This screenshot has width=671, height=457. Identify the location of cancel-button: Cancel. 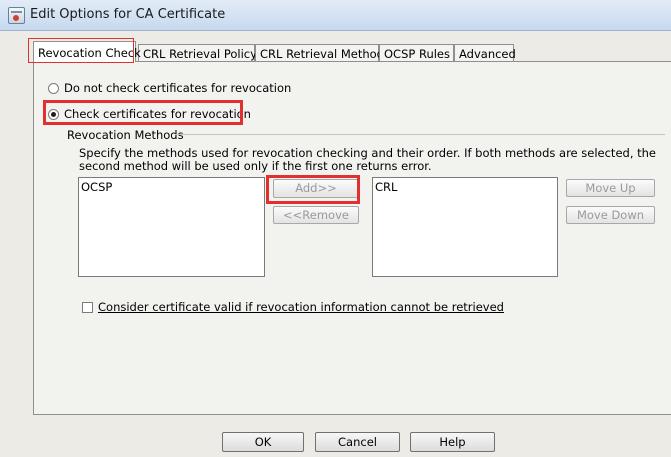
(357, 442).